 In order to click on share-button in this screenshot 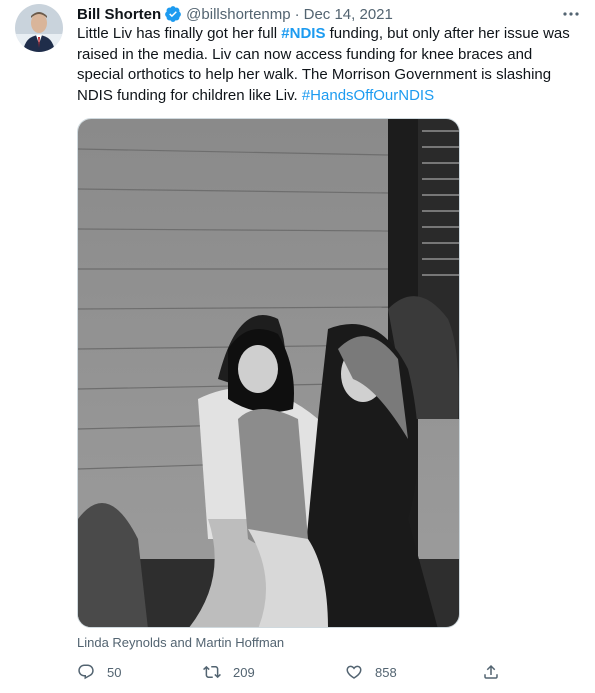, I will do `click(491, 672)`.